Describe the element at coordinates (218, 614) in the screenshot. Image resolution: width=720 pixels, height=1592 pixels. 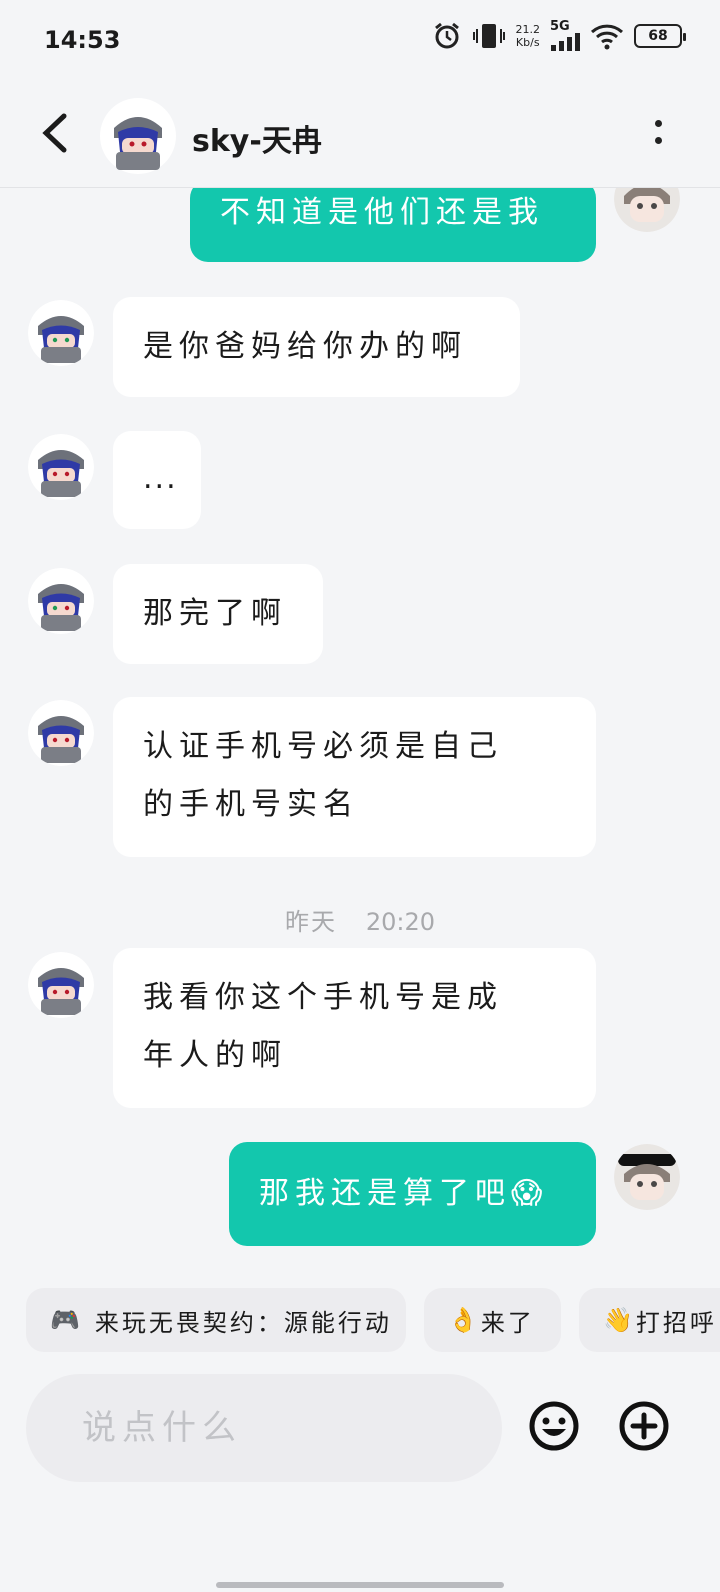
I see `incoming-message: 那完了啊` at that location.